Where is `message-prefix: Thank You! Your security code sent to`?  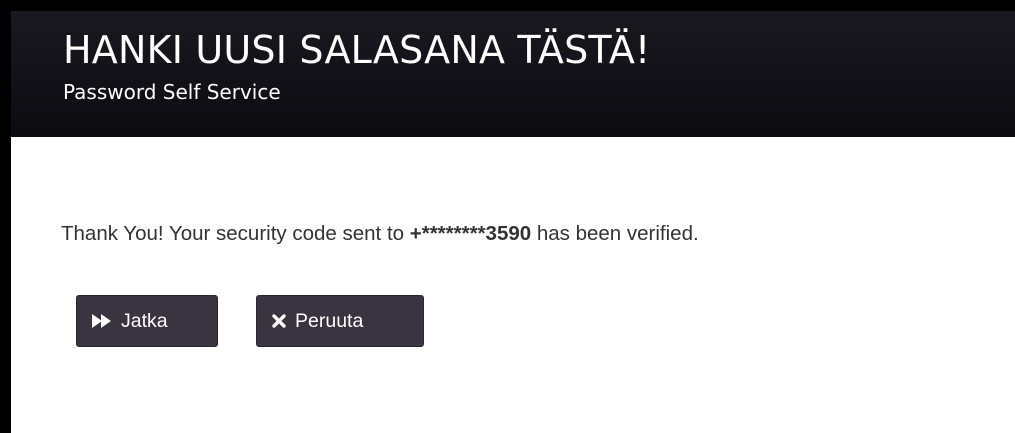
message-prefix: Thank You! Your security code sent to is located at coordinates (235, 233).